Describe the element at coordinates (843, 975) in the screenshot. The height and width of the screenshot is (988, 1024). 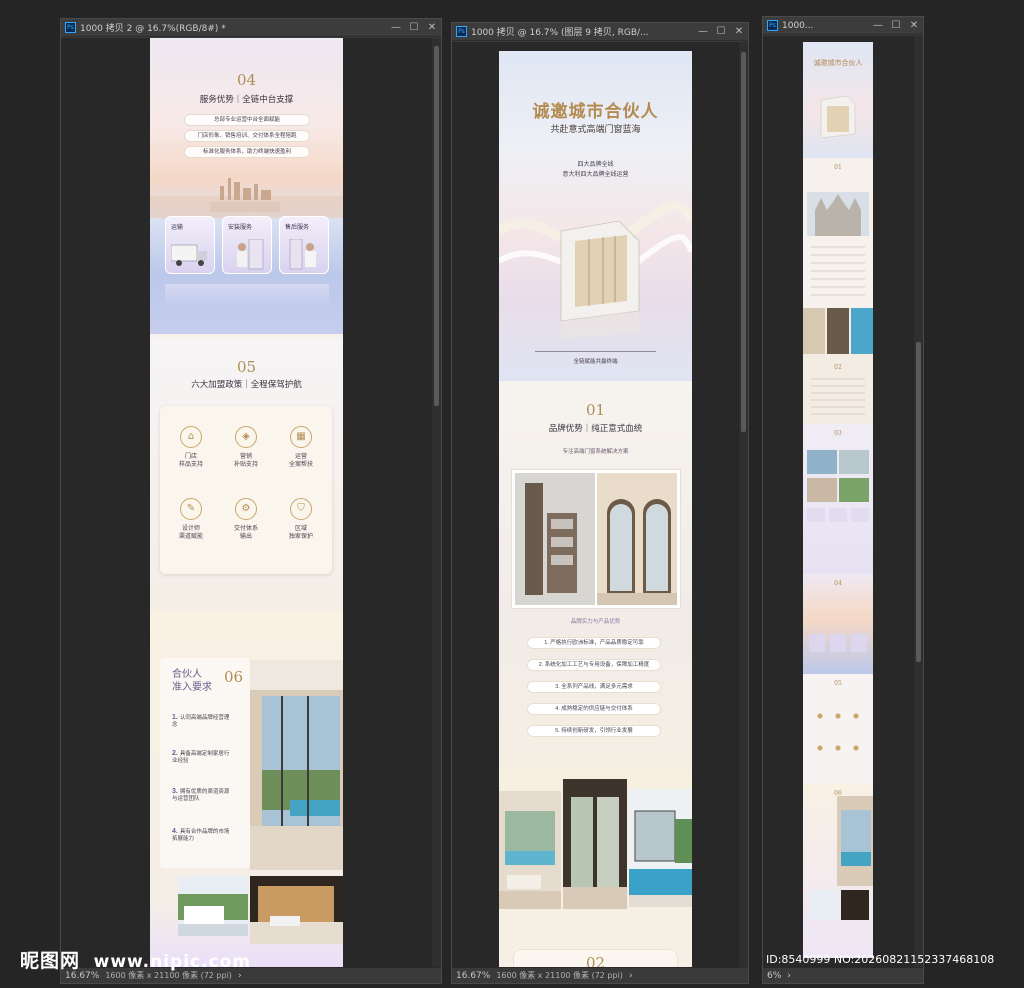
I see `status-bar: 6% ›` at that location.